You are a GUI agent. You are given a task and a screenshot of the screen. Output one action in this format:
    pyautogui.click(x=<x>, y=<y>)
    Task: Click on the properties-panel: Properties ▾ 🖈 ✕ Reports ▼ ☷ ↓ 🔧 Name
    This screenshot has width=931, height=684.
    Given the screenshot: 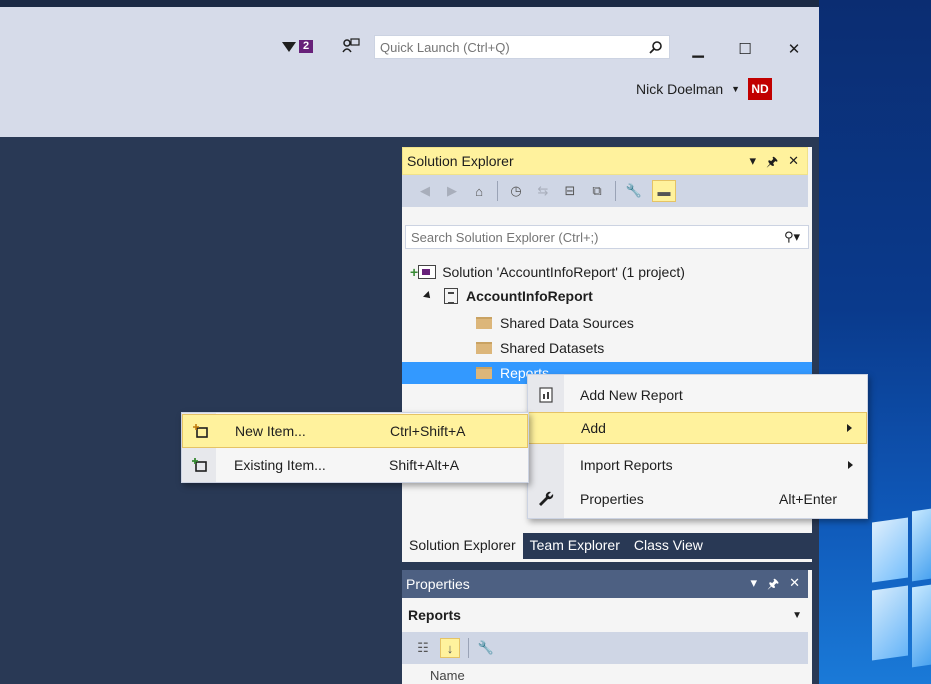 What is the action you would take?
    pyautogui.click(x=607, y=627)
    